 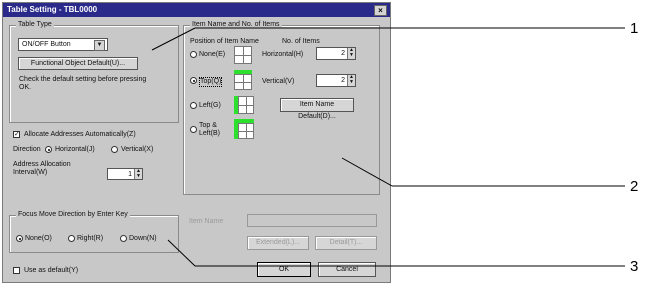 What do you see at coordinates (634, 28) in the screenshot?
I see `callout-number-1: 1` at bounding box center [634, 28].